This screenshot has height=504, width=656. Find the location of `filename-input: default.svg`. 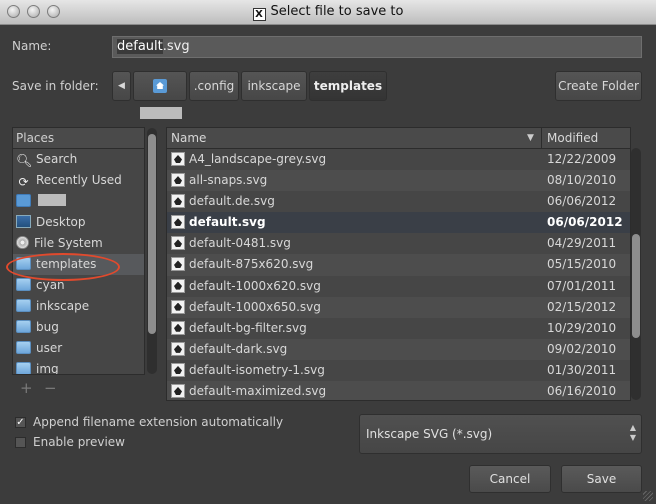

filename-input: default.svg is located at coordinates (377, 47).